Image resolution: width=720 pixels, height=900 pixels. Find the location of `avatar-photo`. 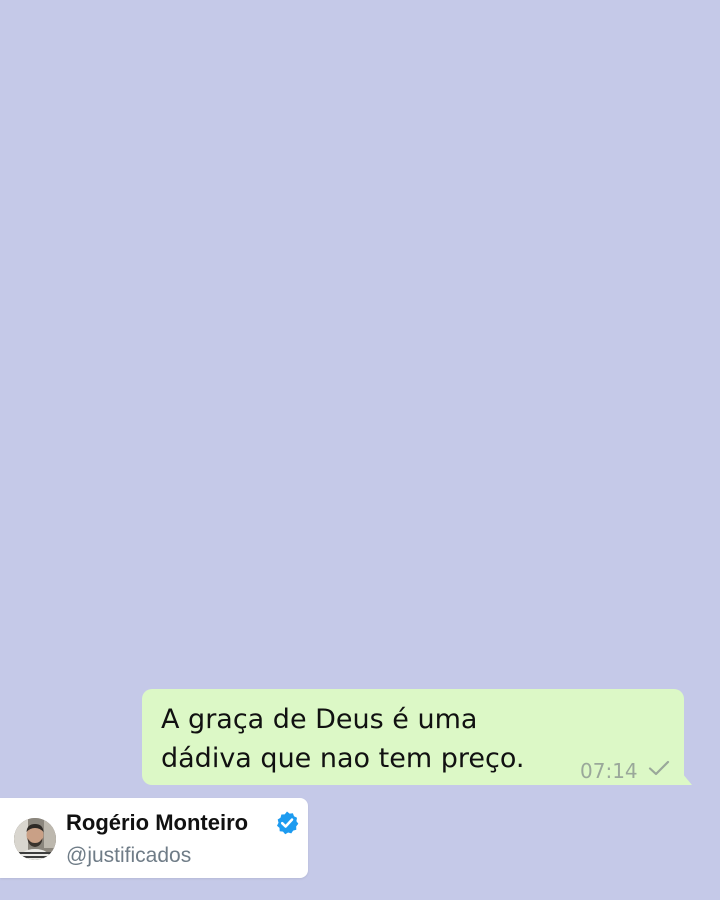

avatar-photo is located at coordinates (35, 839).